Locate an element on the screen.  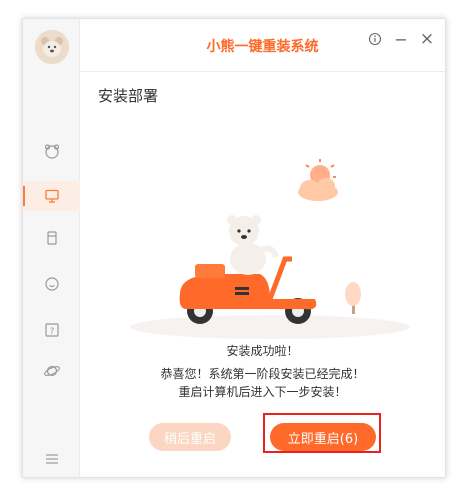
close-button: × is located at coordinates (427, 39).